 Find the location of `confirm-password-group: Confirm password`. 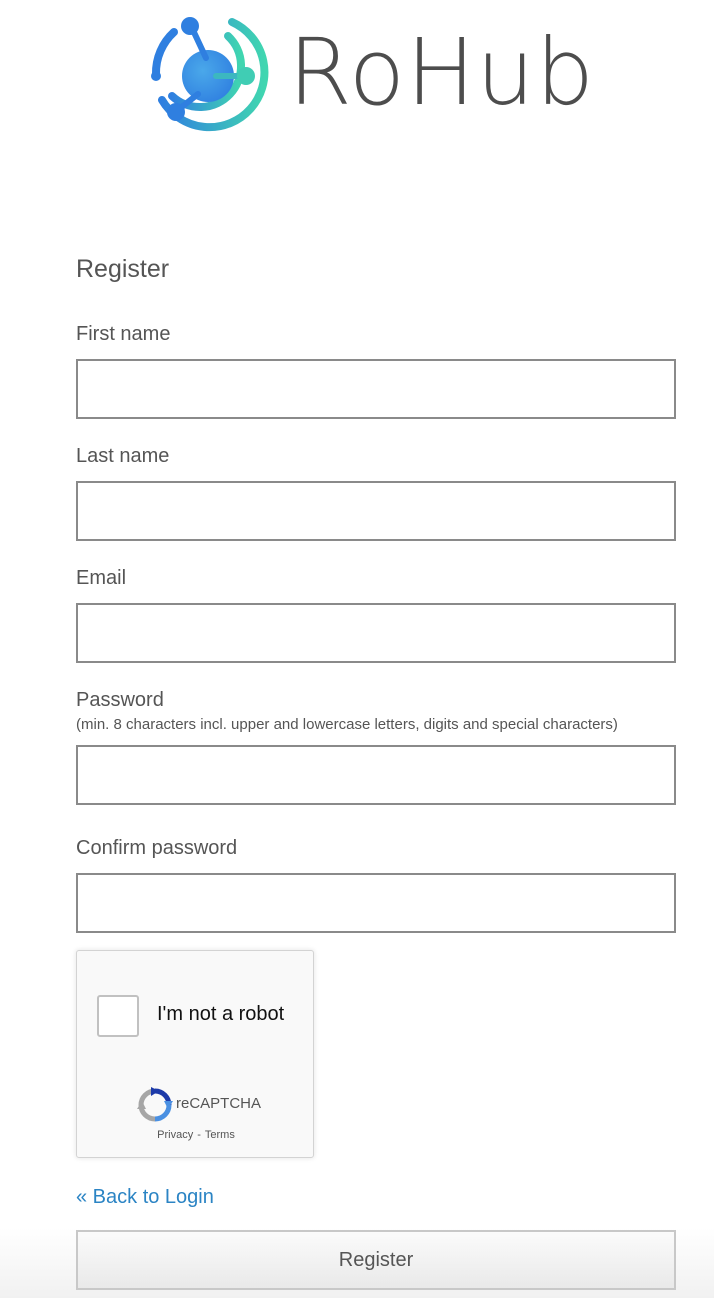

confirm-password-group: Confirm password is located at coordinates (376, 884).